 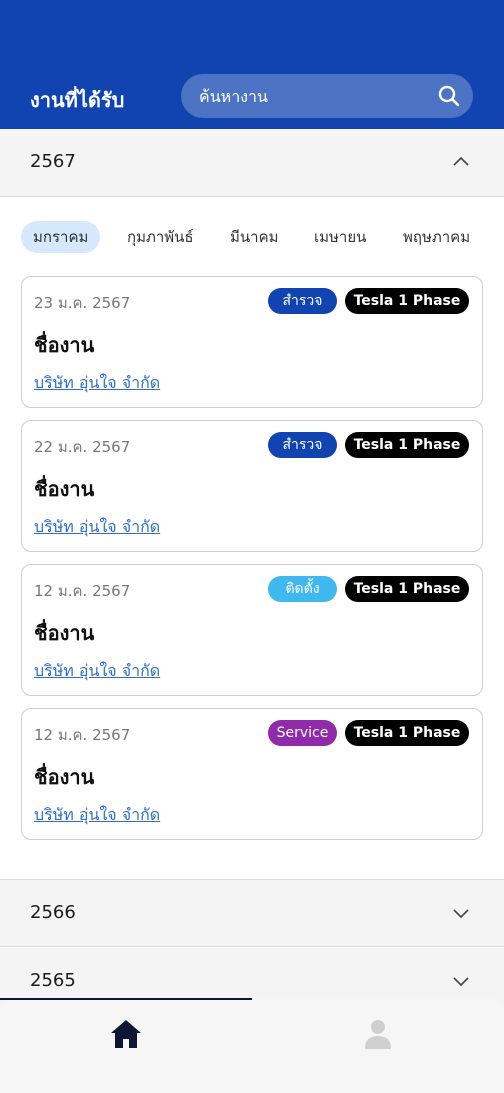 What do you see at coordinates (53, 161) in the screenshot?
I see `year-label: 2567` at bounding box center [53, 161].